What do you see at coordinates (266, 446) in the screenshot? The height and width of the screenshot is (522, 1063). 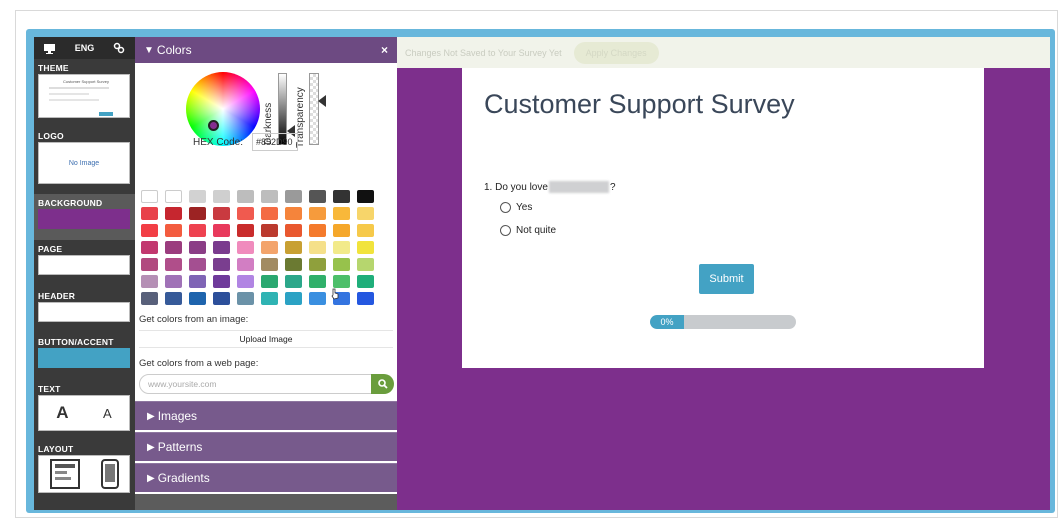 I see `accordion-patterns: ▶ Patterns` at bounding box center [266, 446].